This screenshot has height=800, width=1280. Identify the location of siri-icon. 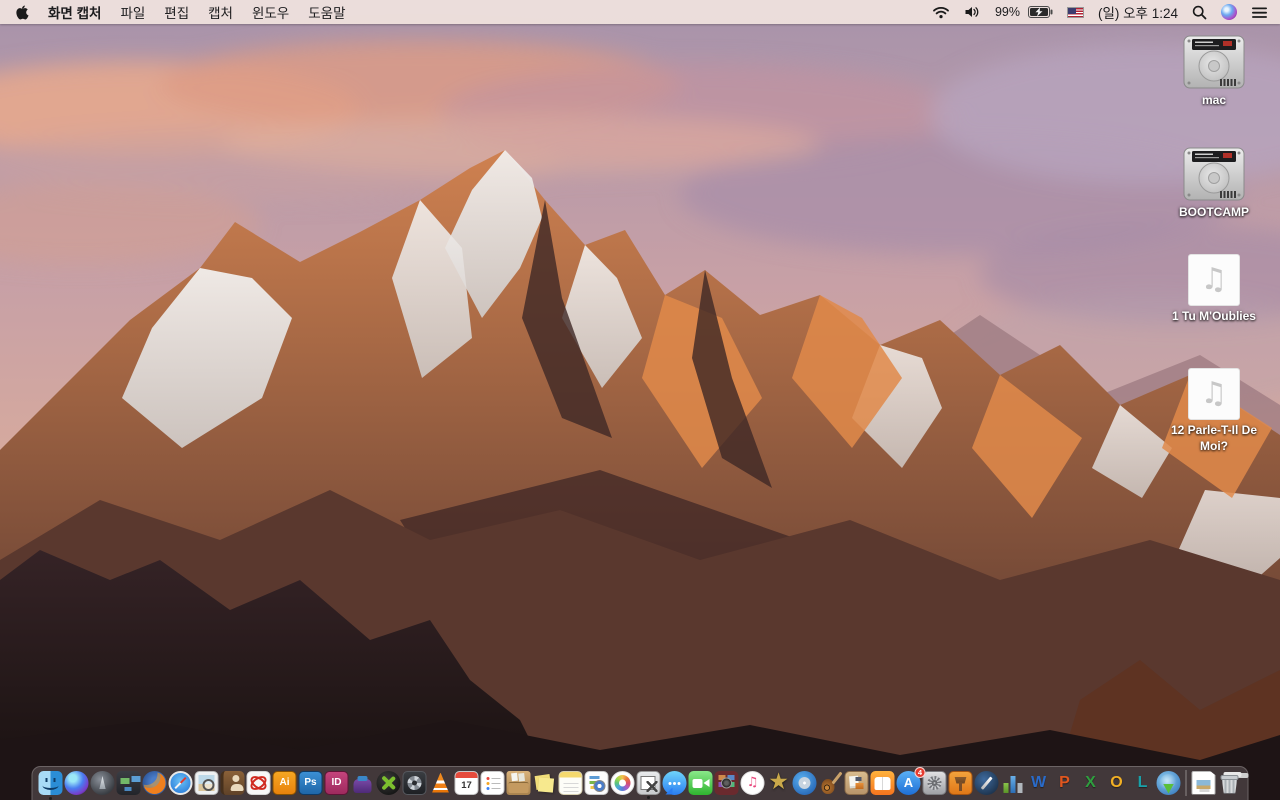
(1229, 12).